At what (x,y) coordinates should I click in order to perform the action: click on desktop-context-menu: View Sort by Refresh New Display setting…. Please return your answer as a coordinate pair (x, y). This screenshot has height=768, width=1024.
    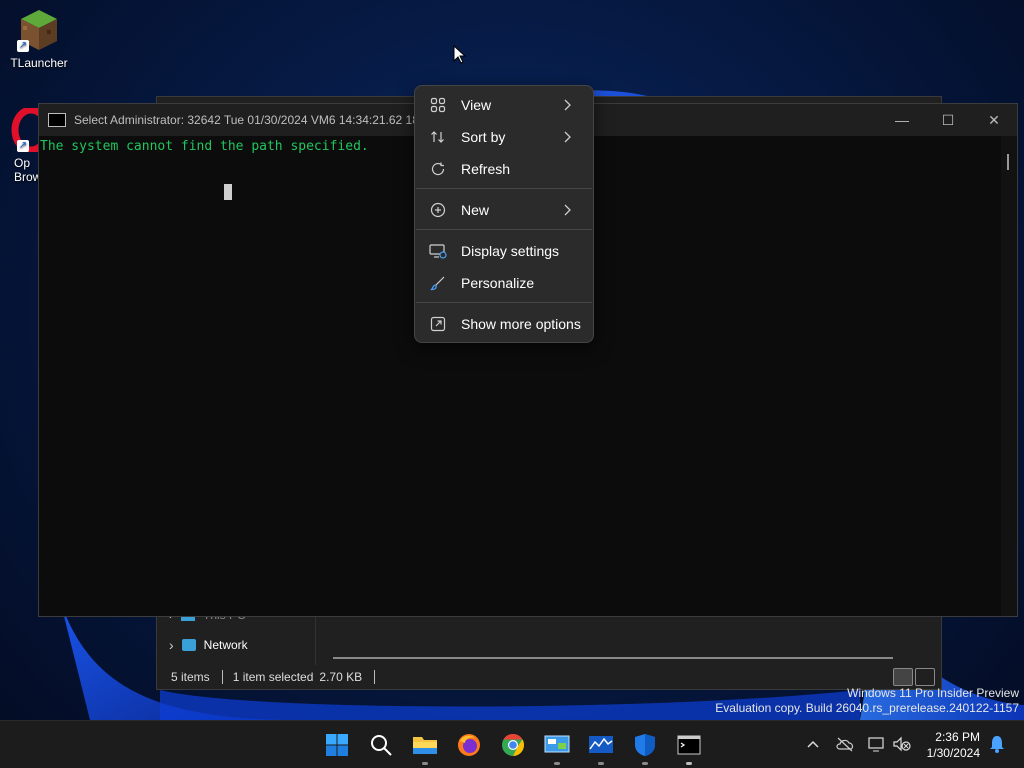
    Looking at the image, I should click on (504, 214).